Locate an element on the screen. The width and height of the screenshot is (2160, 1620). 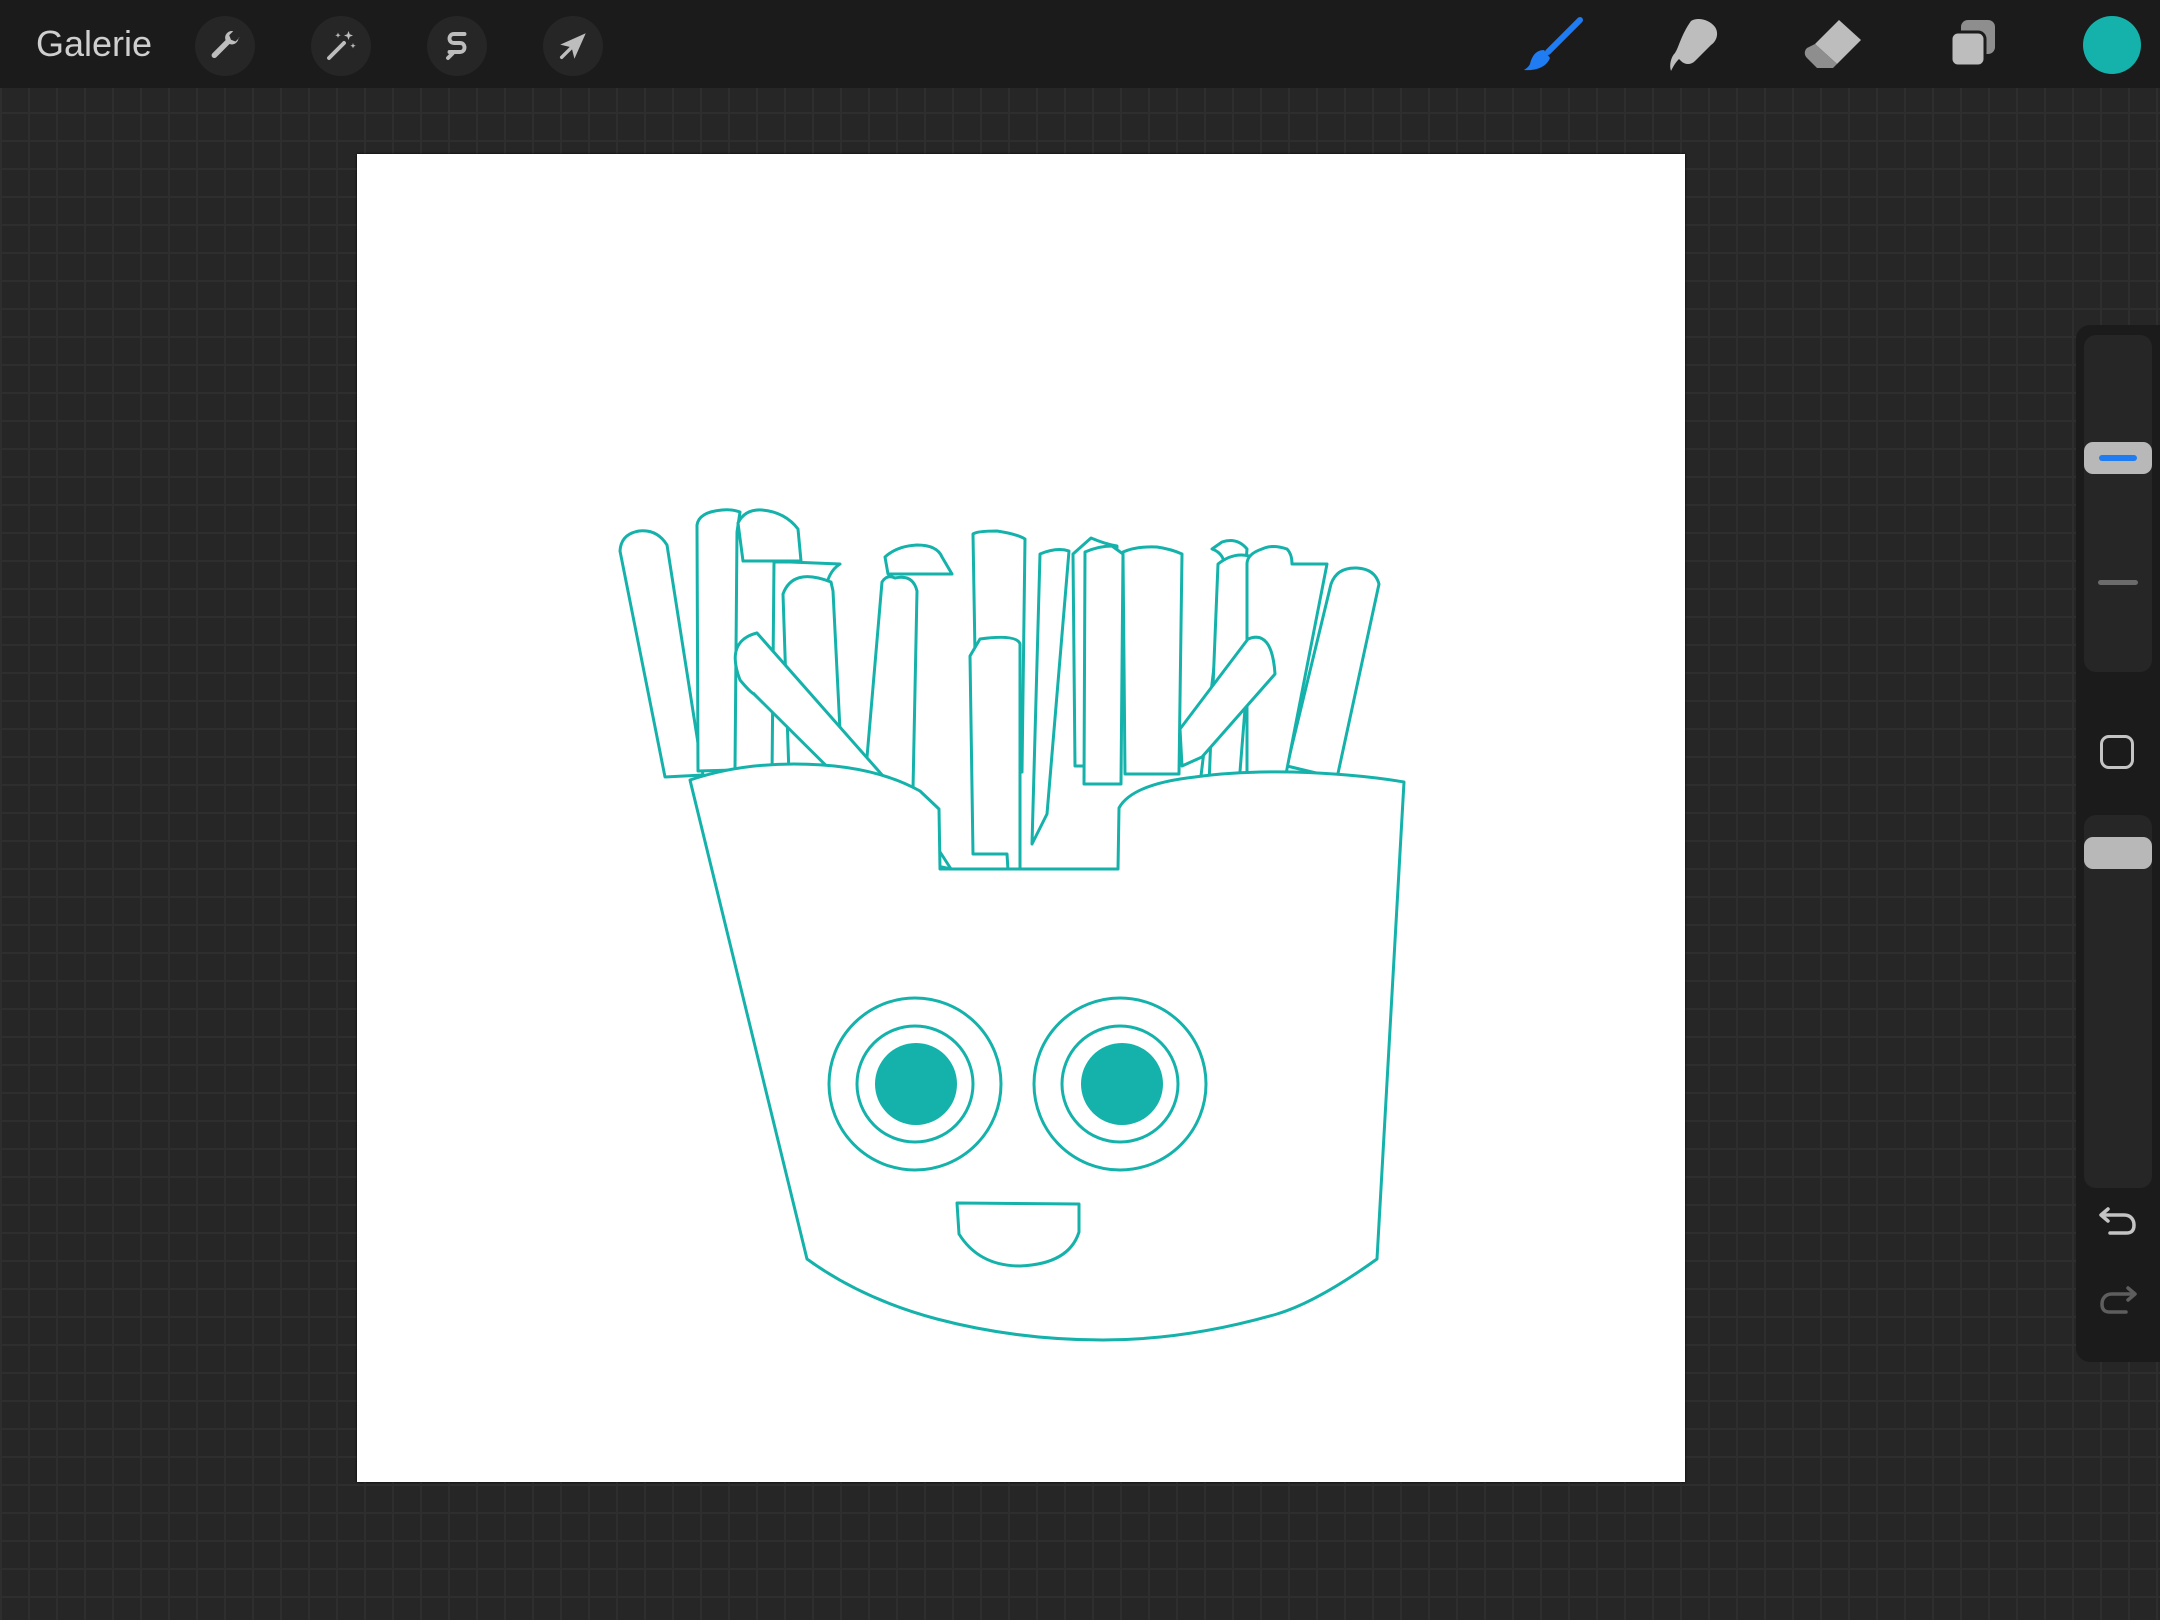
top-toolbar: Galerie is located at coordinates (1080, 44).